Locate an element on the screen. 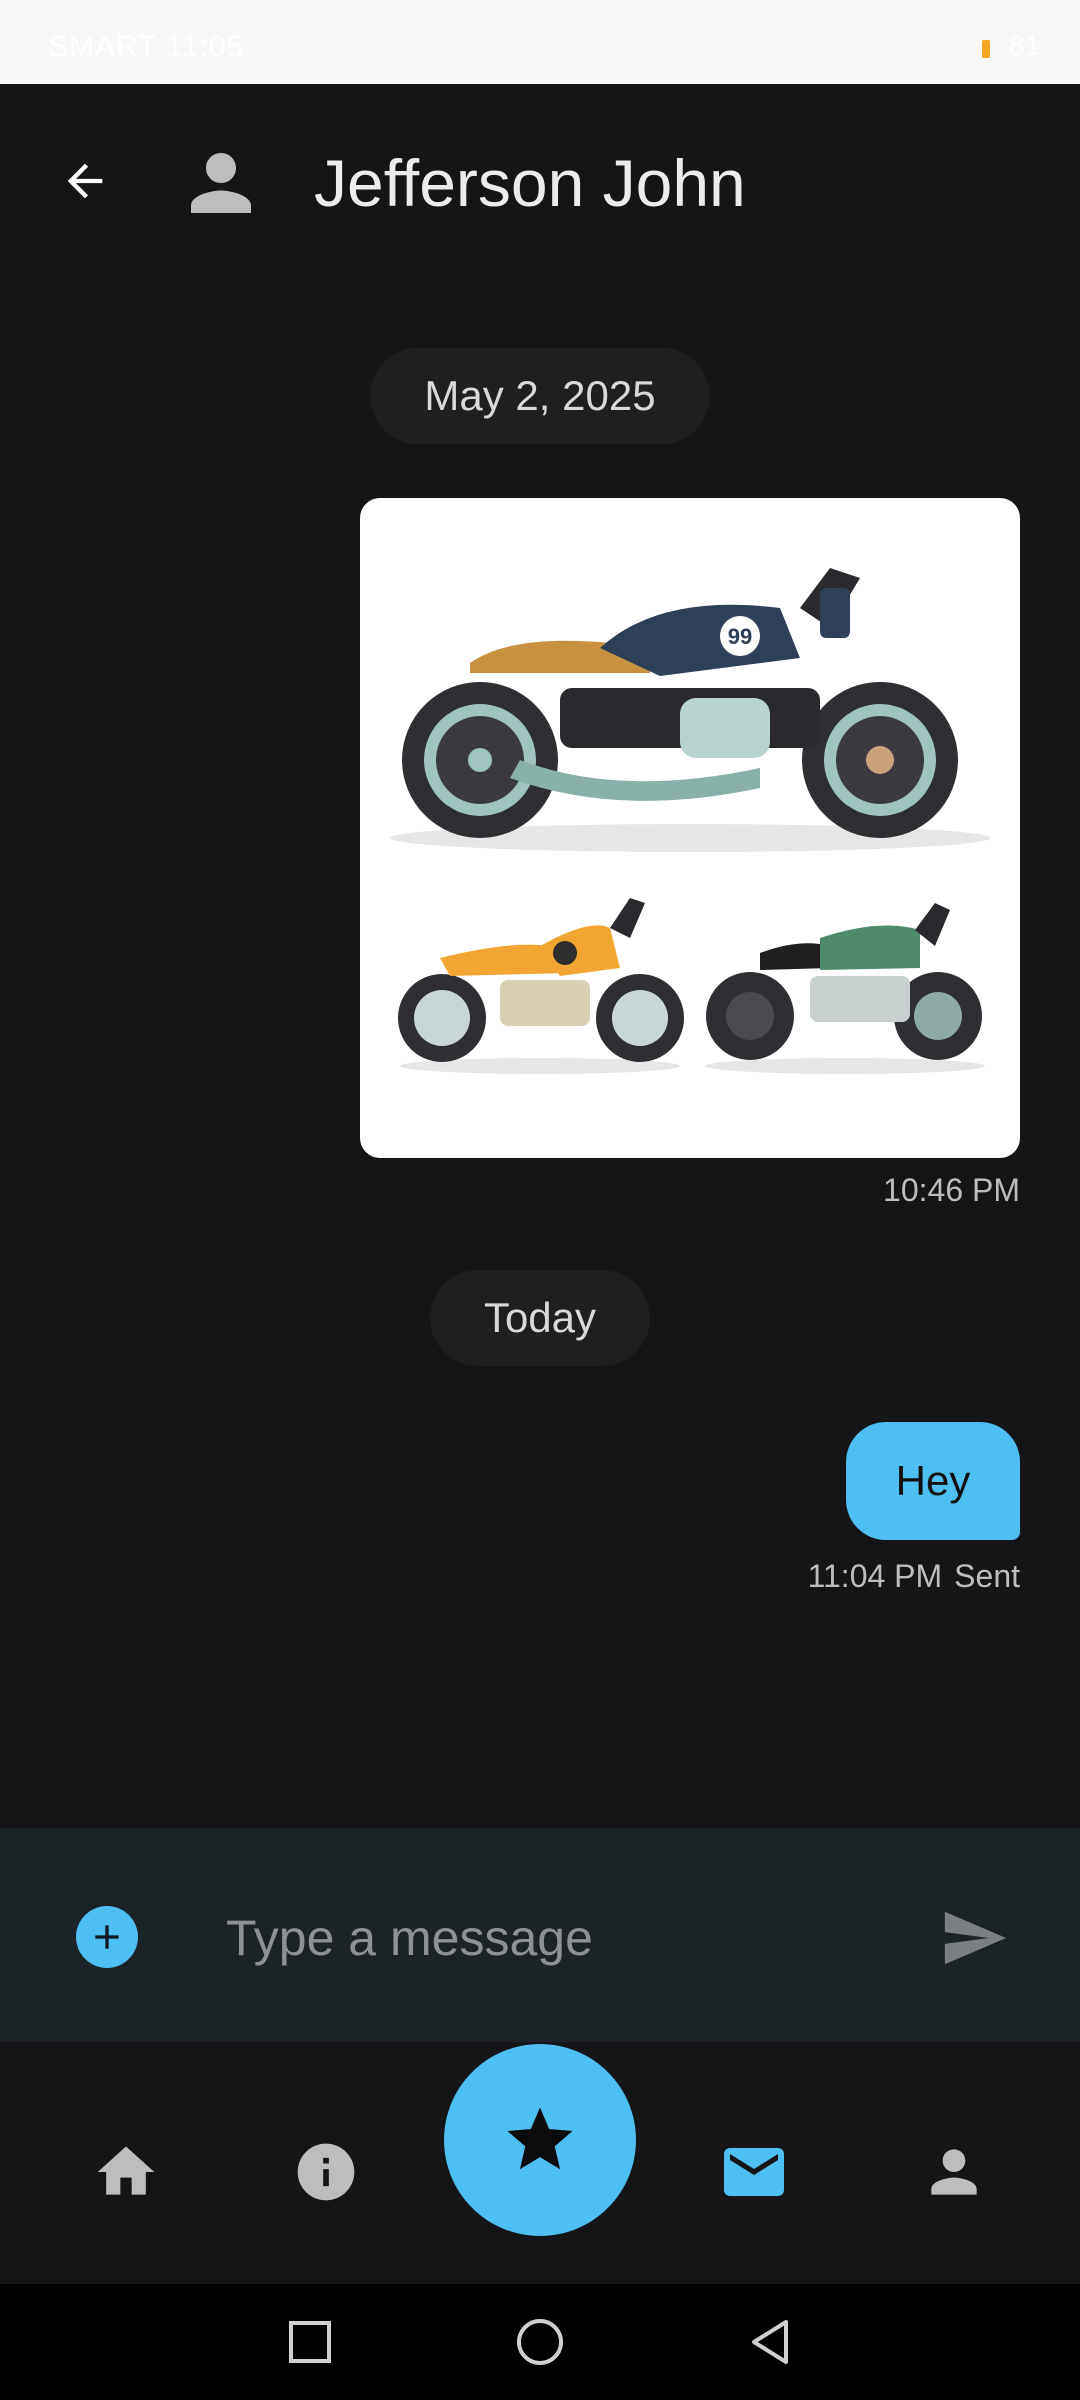 This screenshot has width=1080, height=2400. send-icon is located at coordinates (975, 1938).